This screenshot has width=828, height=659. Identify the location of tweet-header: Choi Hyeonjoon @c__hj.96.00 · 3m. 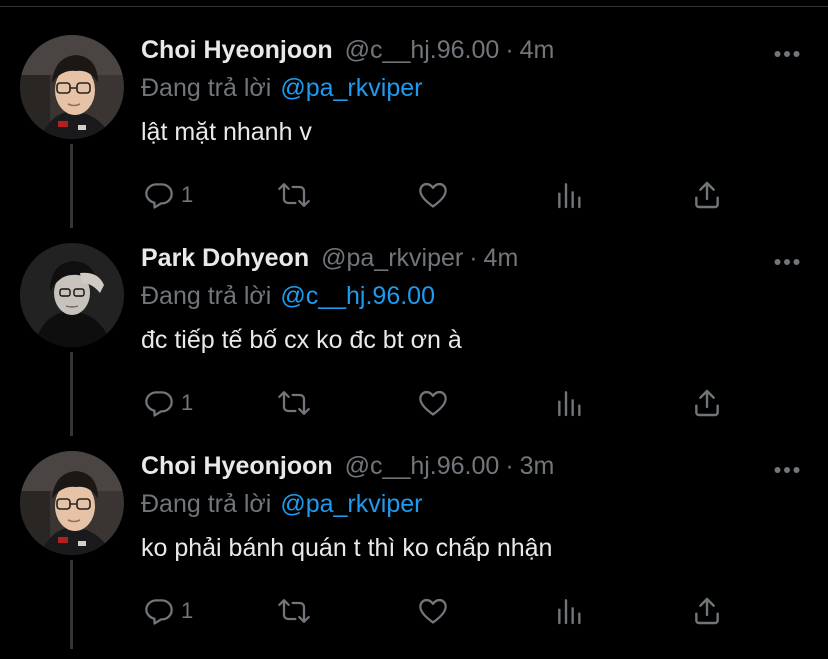
(347, 466).